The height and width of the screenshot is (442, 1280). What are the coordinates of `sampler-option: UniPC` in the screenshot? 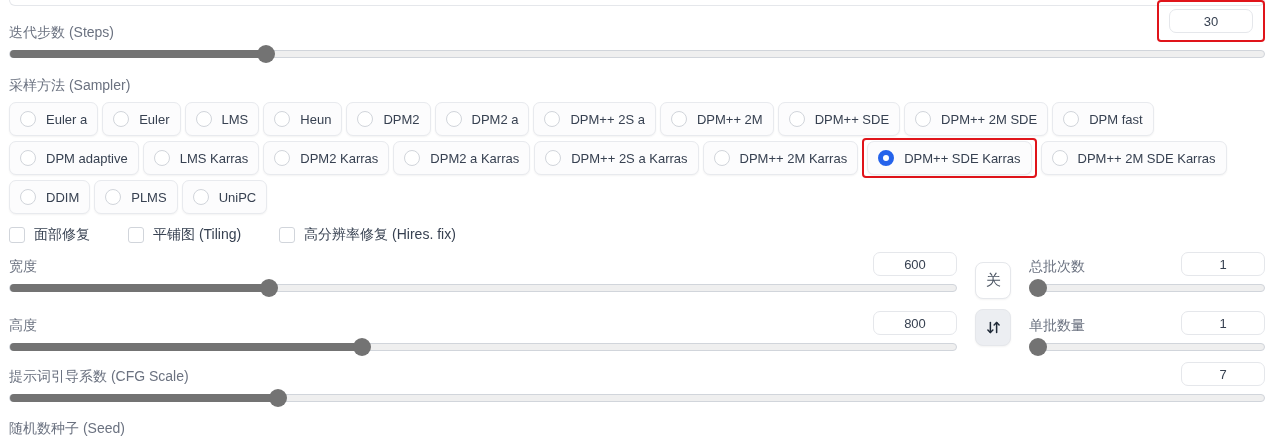 It's located at (224, 197).